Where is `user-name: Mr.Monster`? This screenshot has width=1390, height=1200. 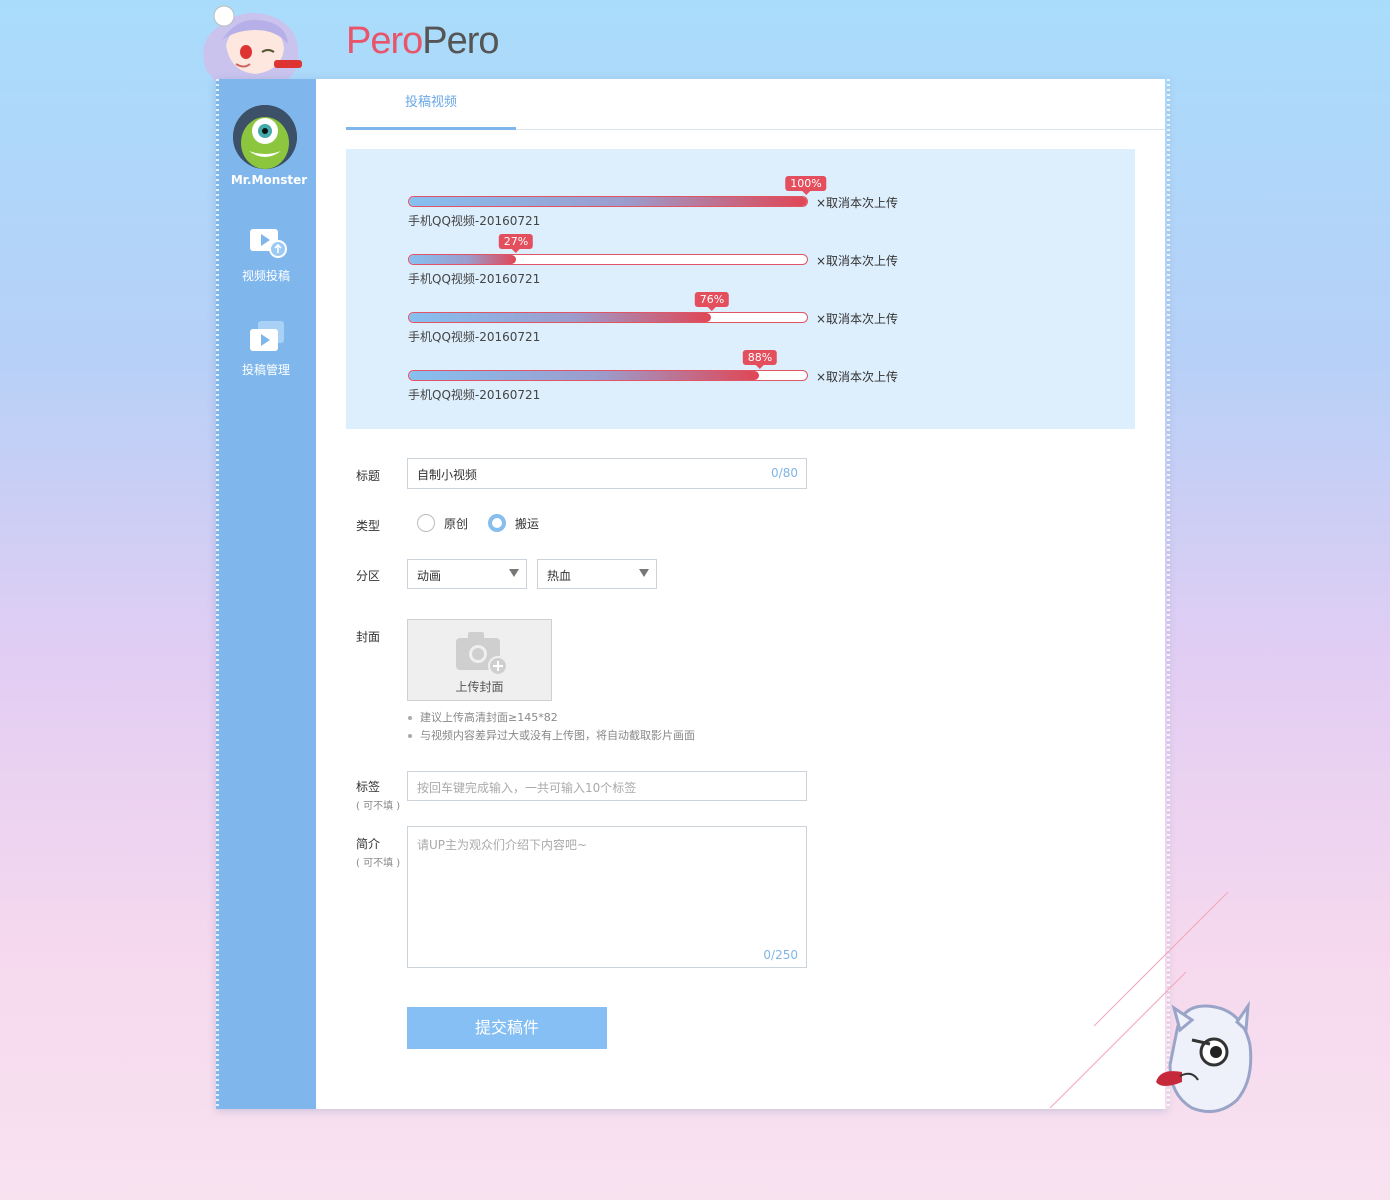
user-name: Mr.Monster is located at coordinates (269, 180).